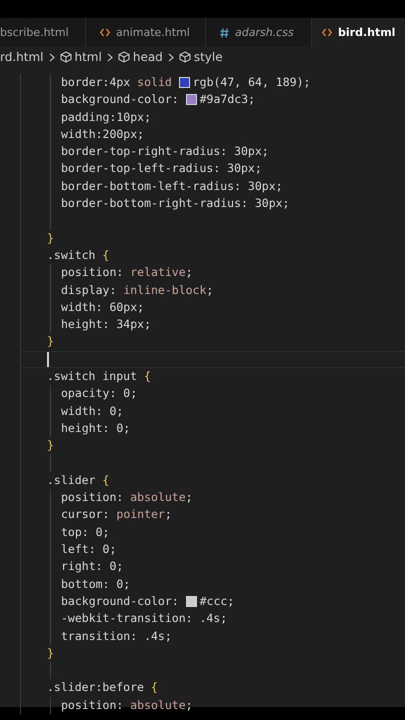 Image resolution: width=405 pixels, height=720 pixels. What do you see at coordinates (212, 584) in the screenshot?
I see `code-line: bottom: 0;` at bounding box center [212, 584].